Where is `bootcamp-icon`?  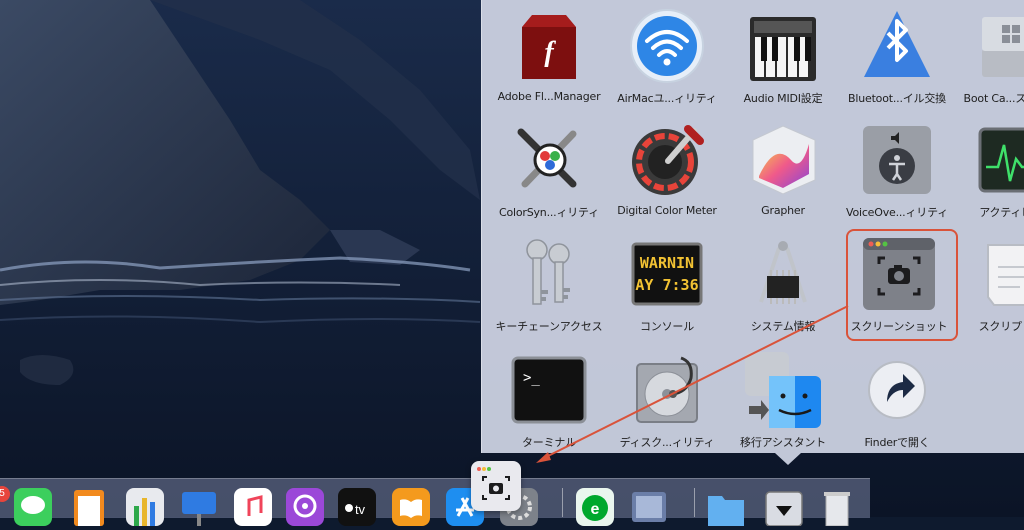 bootcamp-icon is located at coordinates (997, 46).